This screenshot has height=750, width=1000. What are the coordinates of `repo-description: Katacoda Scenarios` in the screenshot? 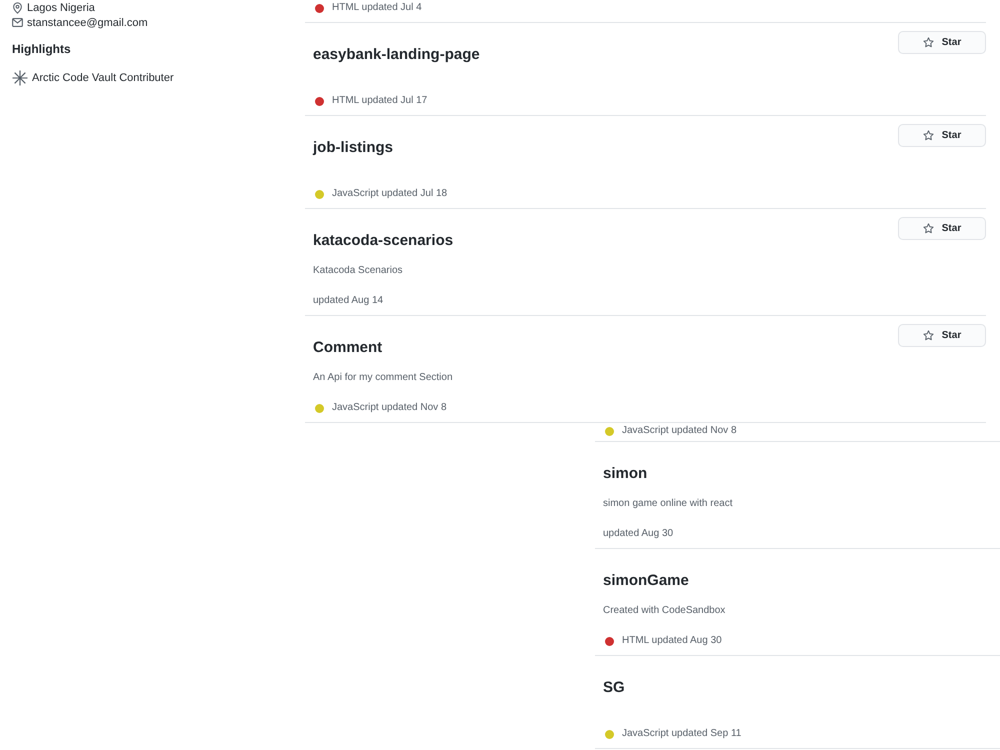 It's located at (358, 271).